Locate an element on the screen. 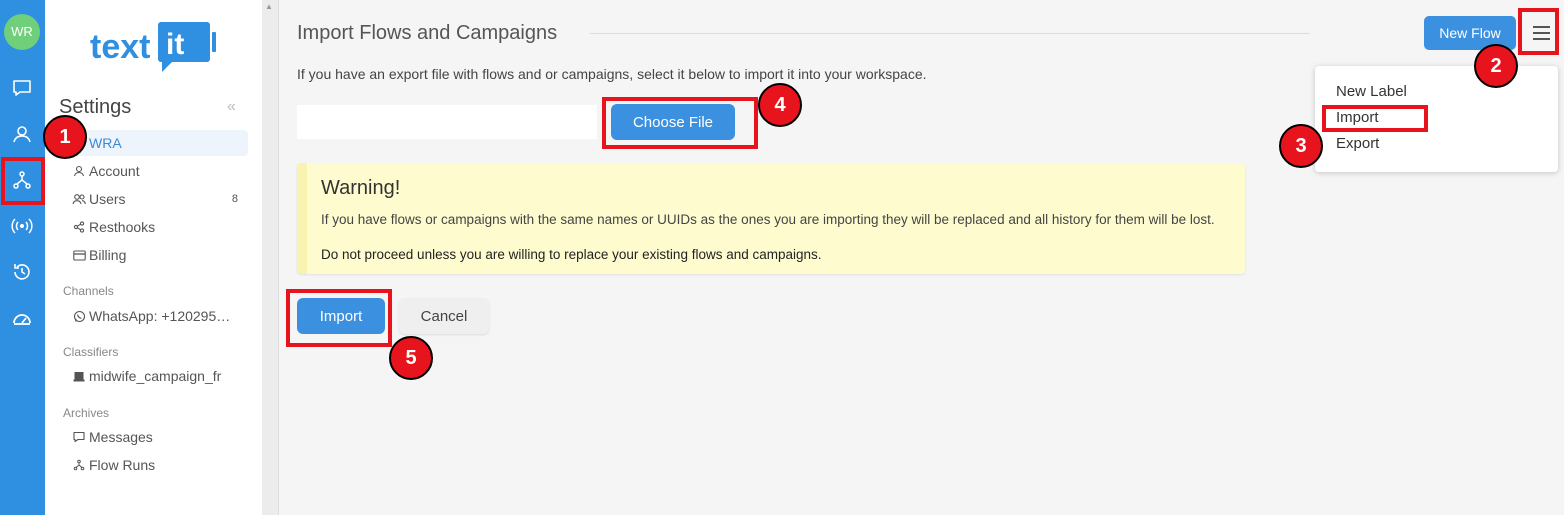  flows-icon is located at coordinates (22, 180).